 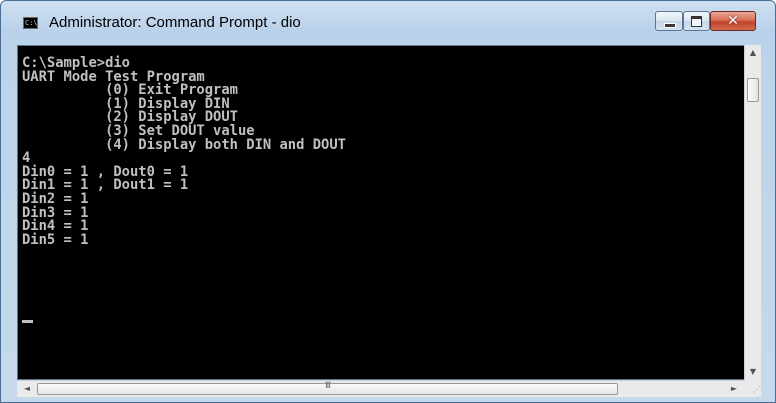 I want to click on console-line: (4) Display both DIN and DOUT, so click(x=184, y=144).